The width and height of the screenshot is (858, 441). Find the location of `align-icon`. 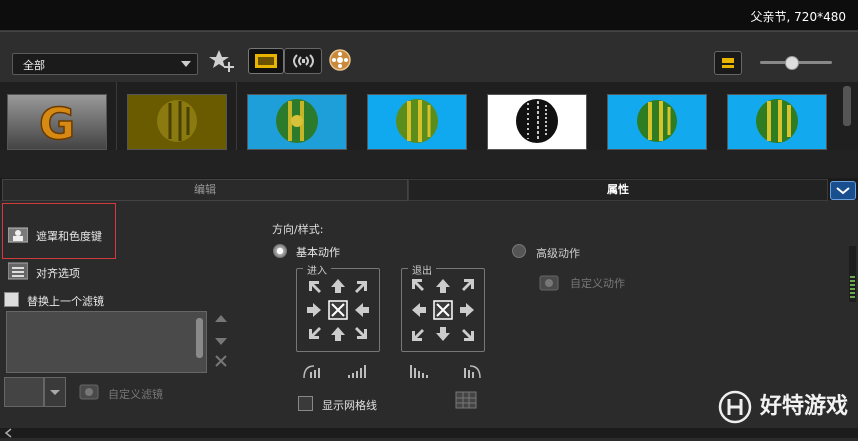

align-icon is located at coordinates (18, 271).